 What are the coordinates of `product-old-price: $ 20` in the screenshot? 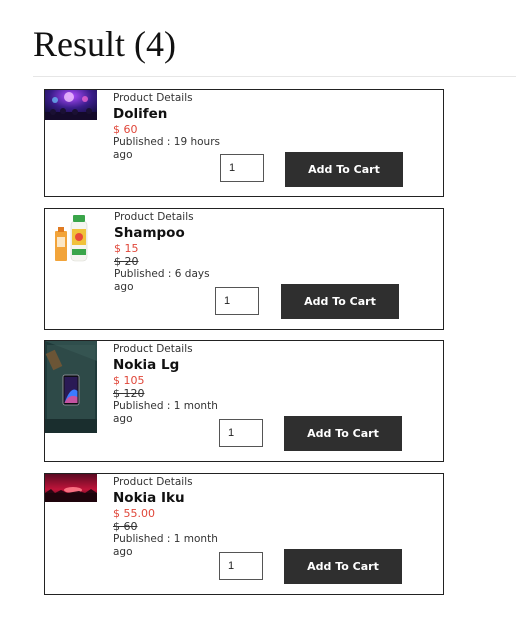 It's located at (126, 261).